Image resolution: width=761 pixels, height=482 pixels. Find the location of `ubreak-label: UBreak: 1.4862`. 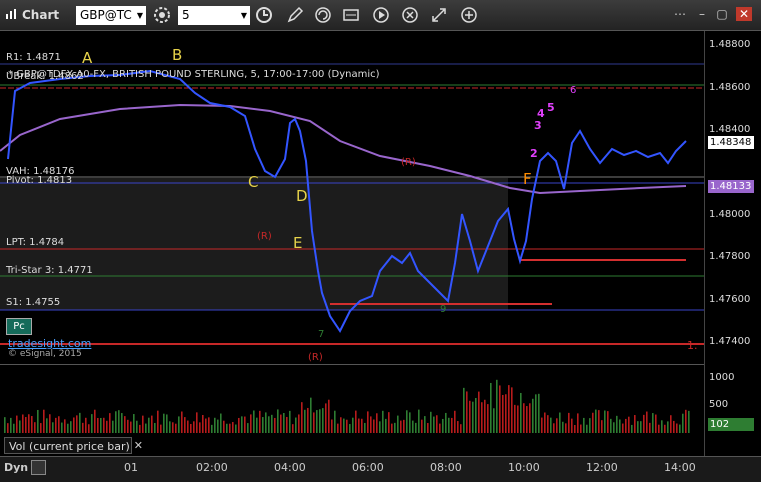

ubreak-label: UBreak: 1.4862 is located at coordinates (45, 76).